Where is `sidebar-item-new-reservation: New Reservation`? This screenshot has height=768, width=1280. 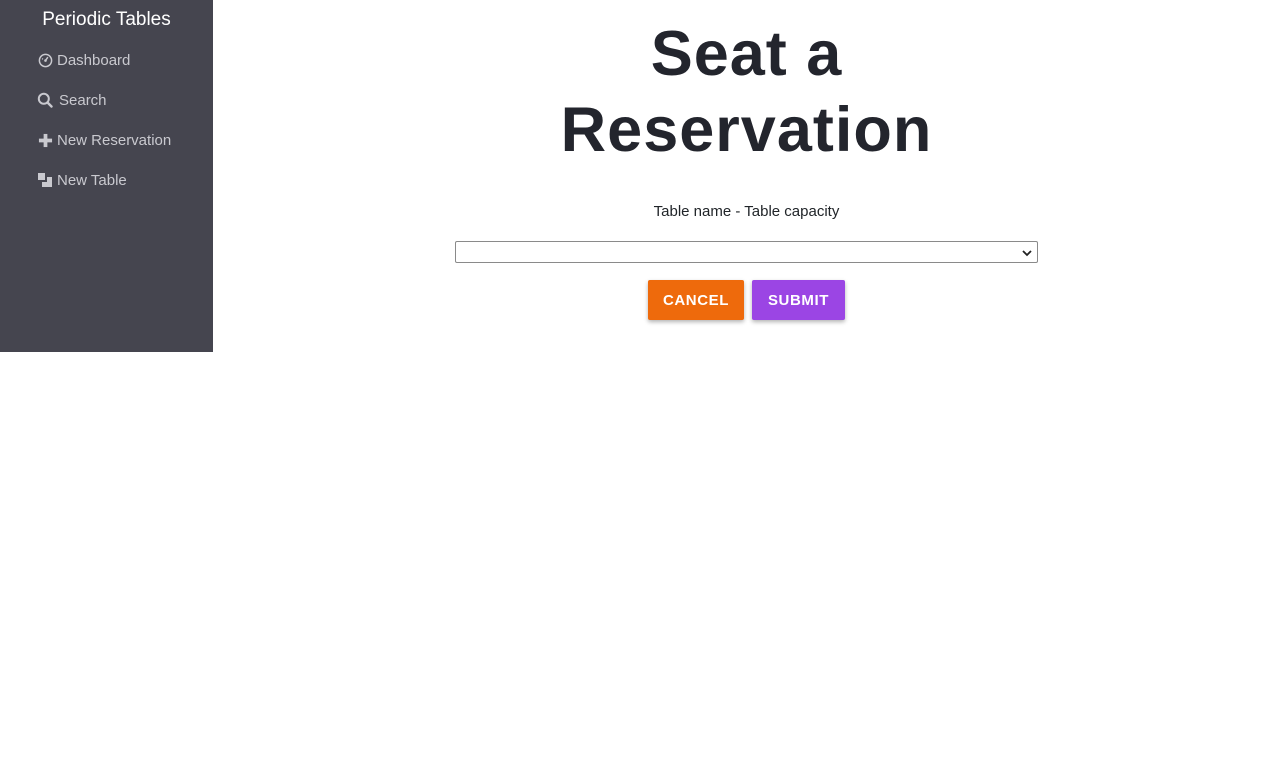 sidebar-item-new-reservation: New Reservation is located at coordinates (104, 140).